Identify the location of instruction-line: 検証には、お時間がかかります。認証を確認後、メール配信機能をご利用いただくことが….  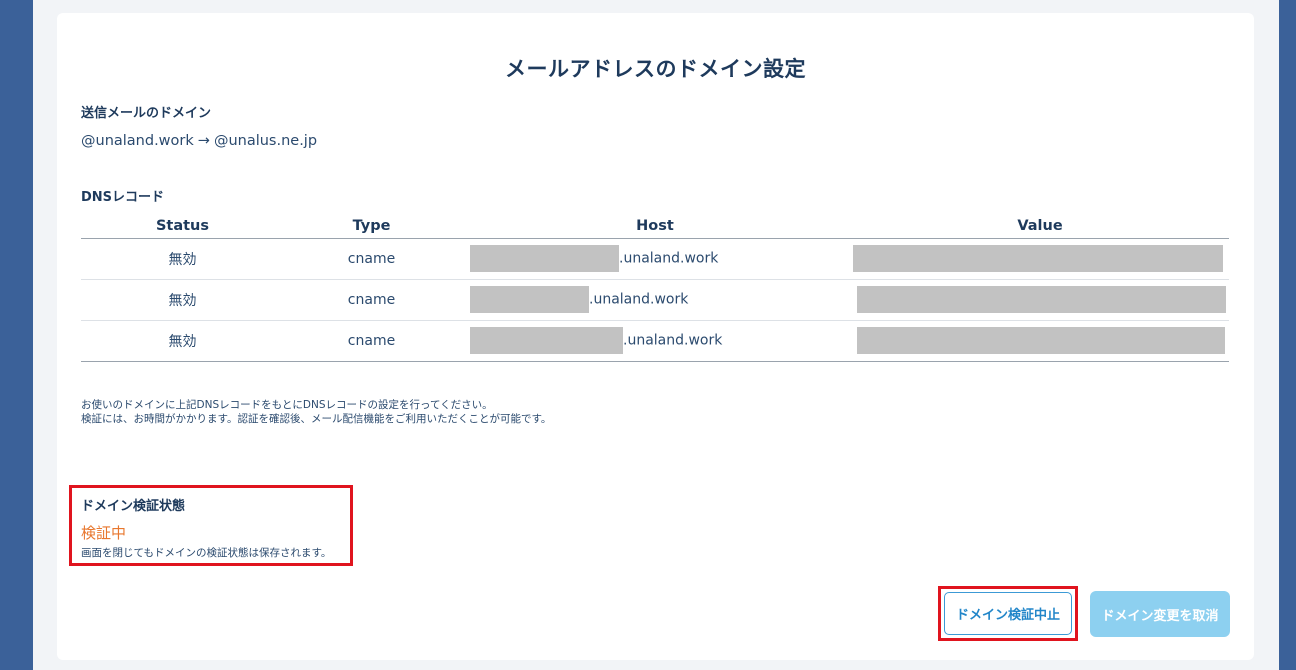
(316, 419).